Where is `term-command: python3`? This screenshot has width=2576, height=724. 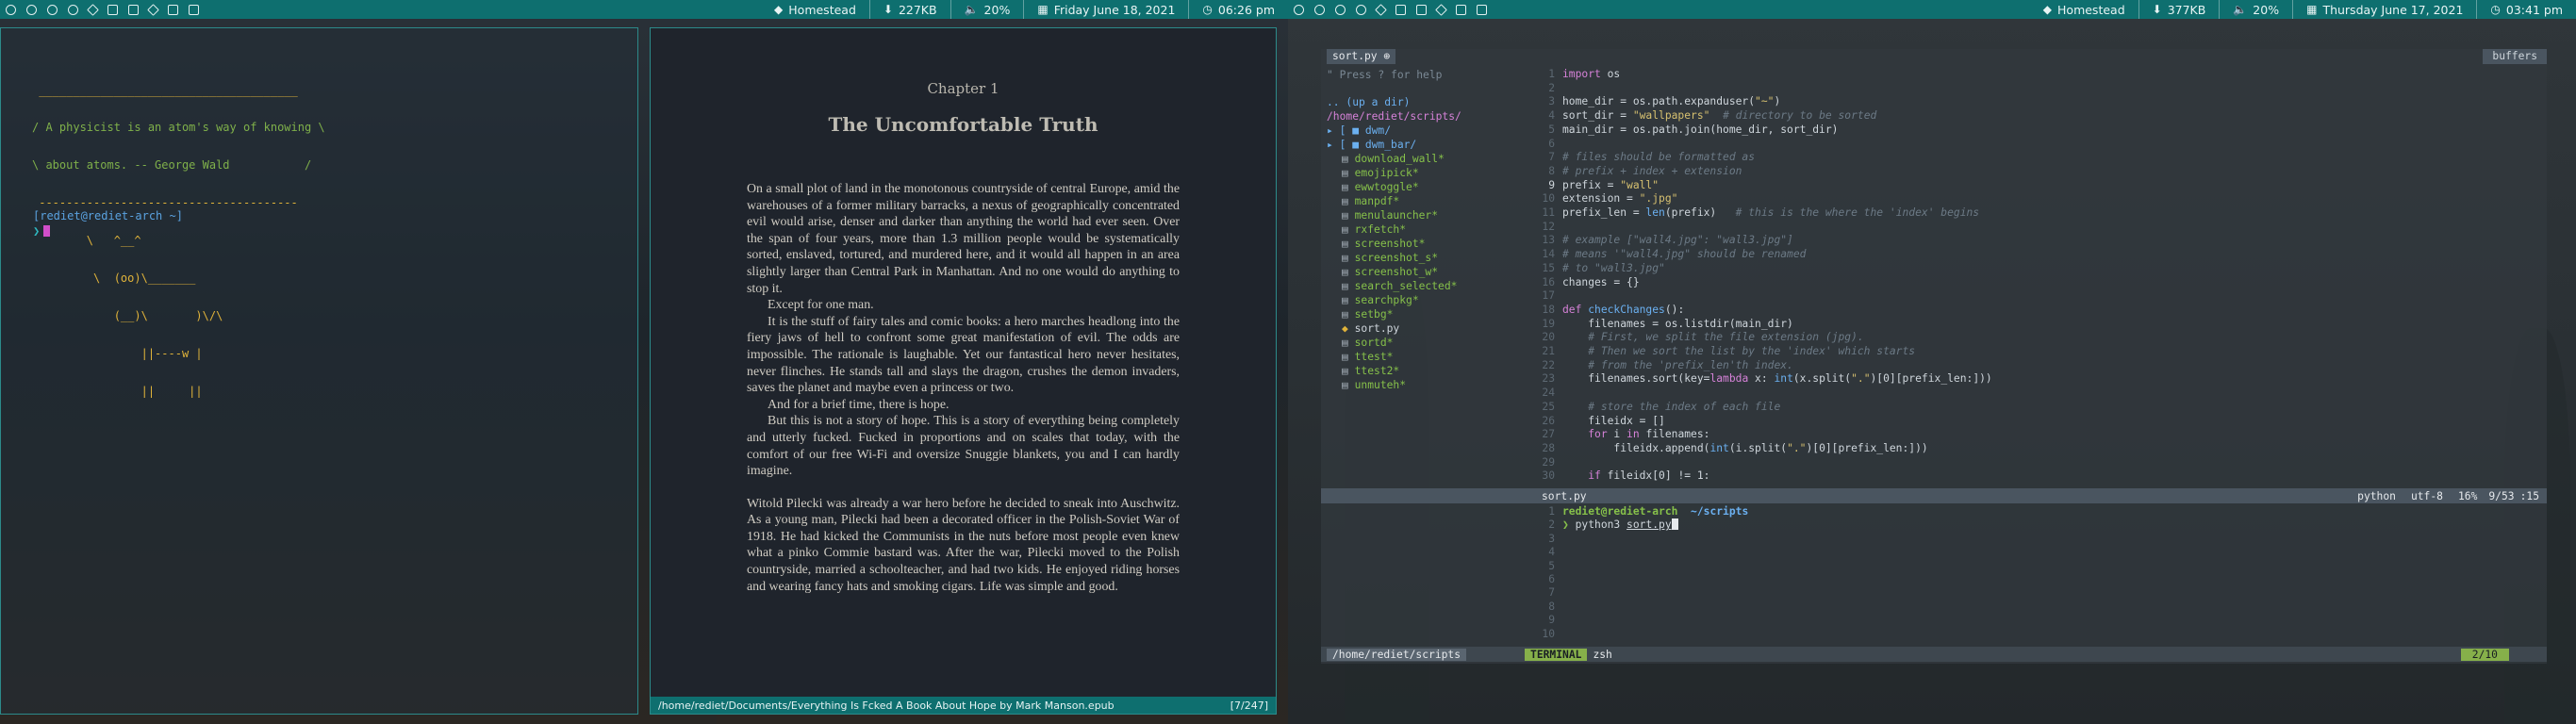
term-command: python3 is located at coordinates (1598, 525).